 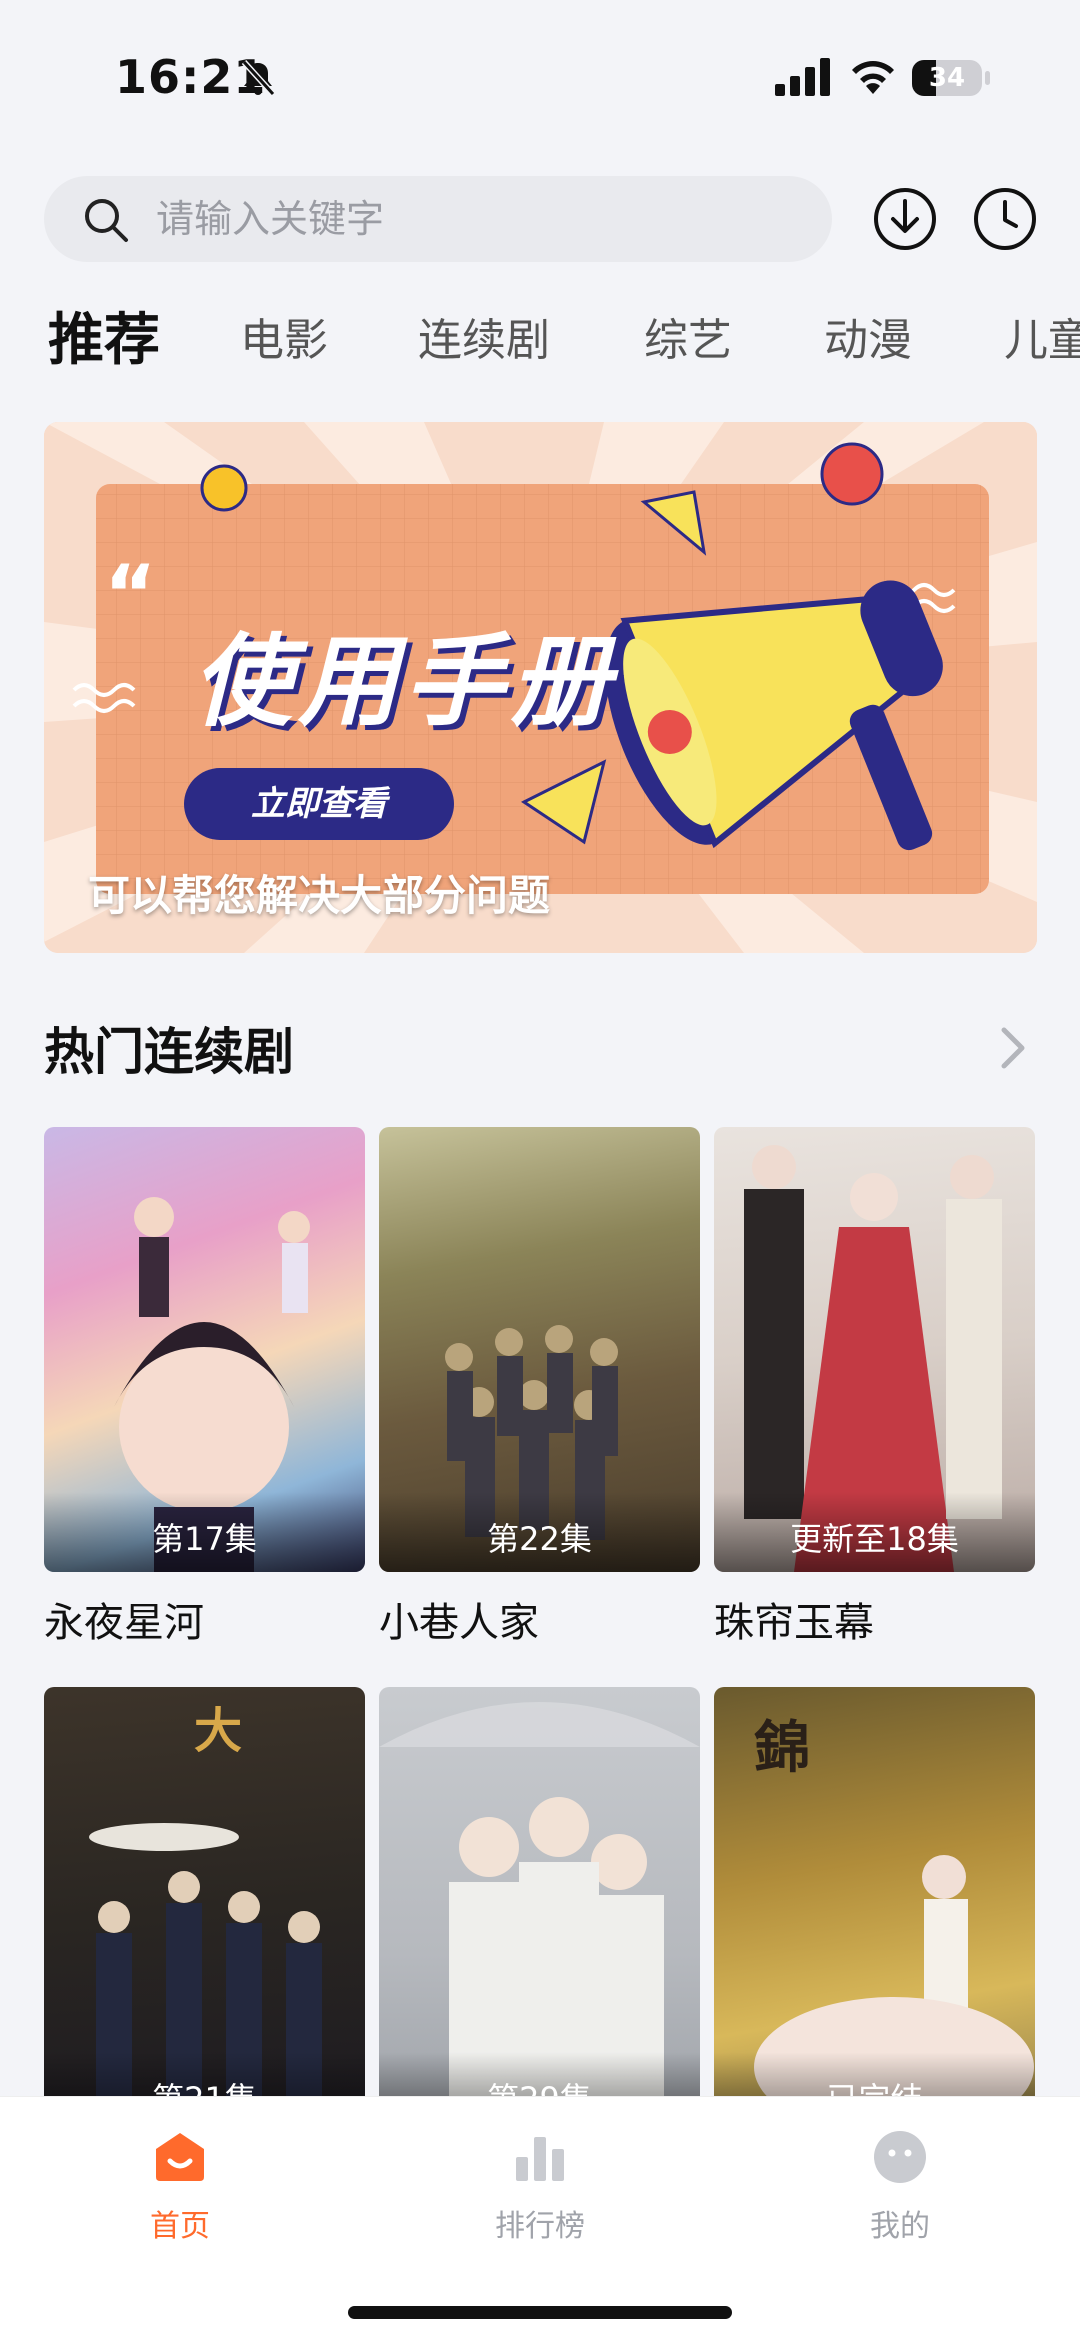 What do you see at coordinates (284, 341) in the screenshot?
I see `tab-movies: 电影` at bounding box center [284, 341].